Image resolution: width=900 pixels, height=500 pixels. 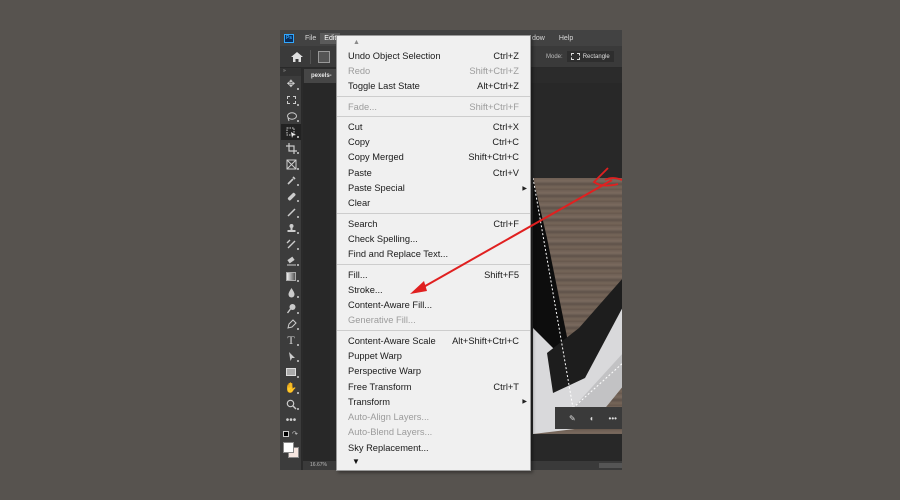 I want to click on marquee-tool-icon, so click(x=291, y=100).